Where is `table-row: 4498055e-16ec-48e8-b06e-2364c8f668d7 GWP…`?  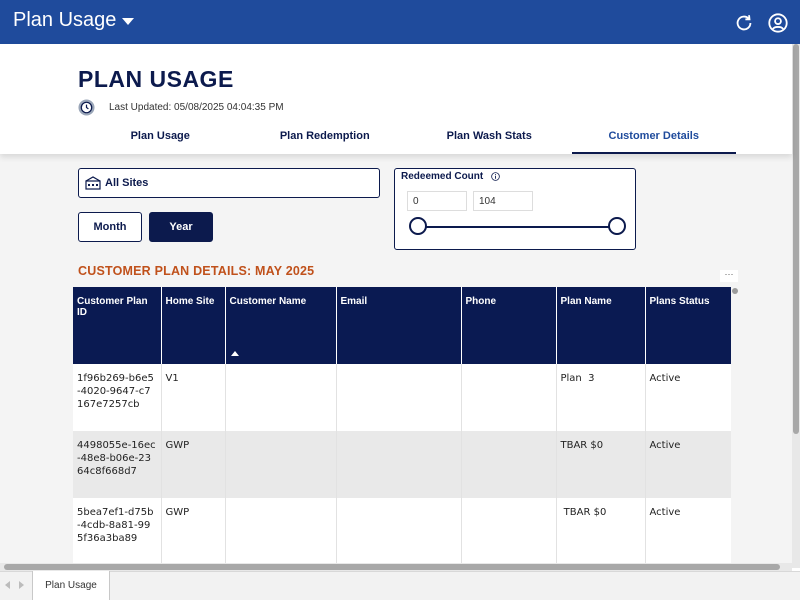 table-row: 4498055e-16ec-48e8-b06e-2364c8f668d7 GWP… is located at coordinates (402, 464).